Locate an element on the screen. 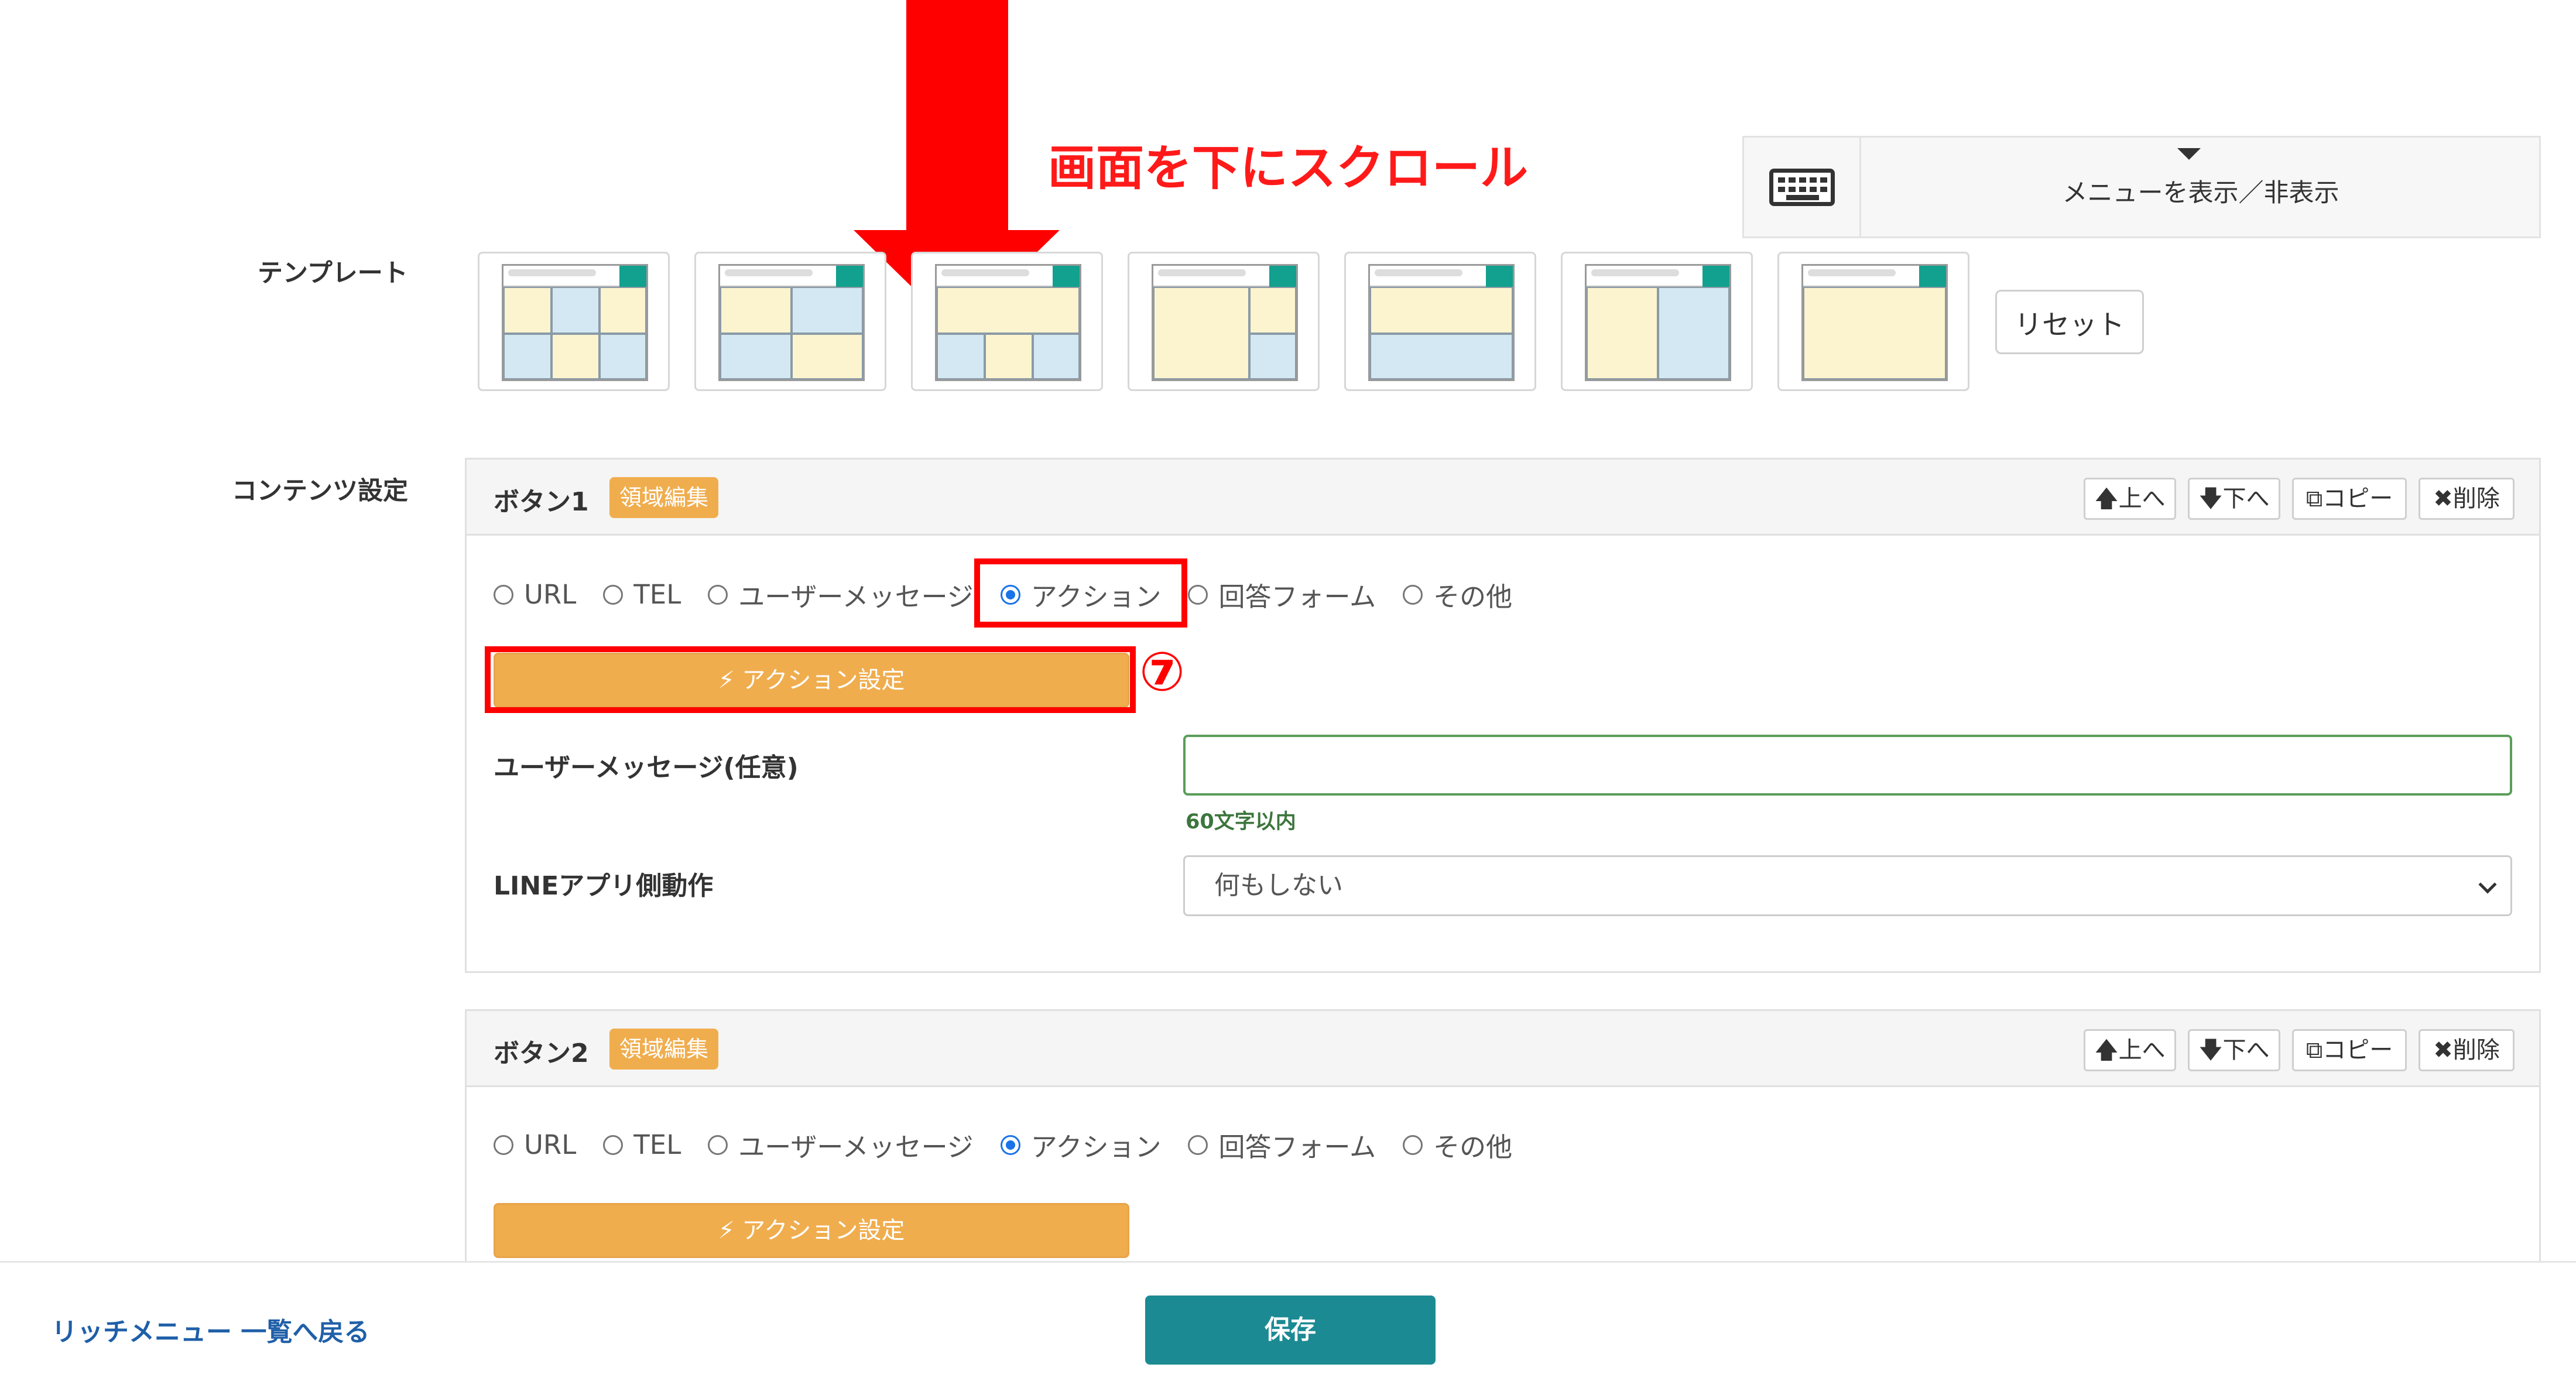 The image size is (2576, 1388). line-action-label: LINEアプリ側動作 is located at coordinates (604, 886).